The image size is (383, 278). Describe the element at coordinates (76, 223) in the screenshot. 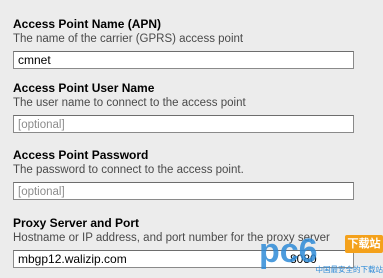

I see `proxy-label: Proxy Server and Port` at that location.